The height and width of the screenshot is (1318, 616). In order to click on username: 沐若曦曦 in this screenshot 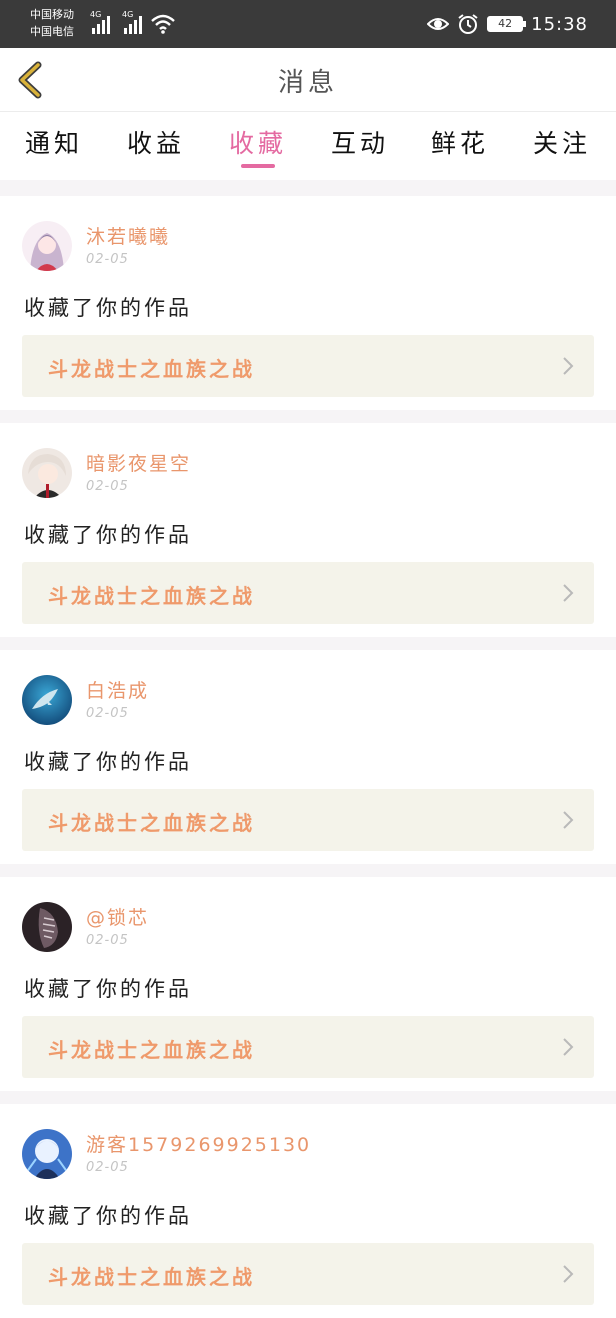, I will do `click(128, 235)`.